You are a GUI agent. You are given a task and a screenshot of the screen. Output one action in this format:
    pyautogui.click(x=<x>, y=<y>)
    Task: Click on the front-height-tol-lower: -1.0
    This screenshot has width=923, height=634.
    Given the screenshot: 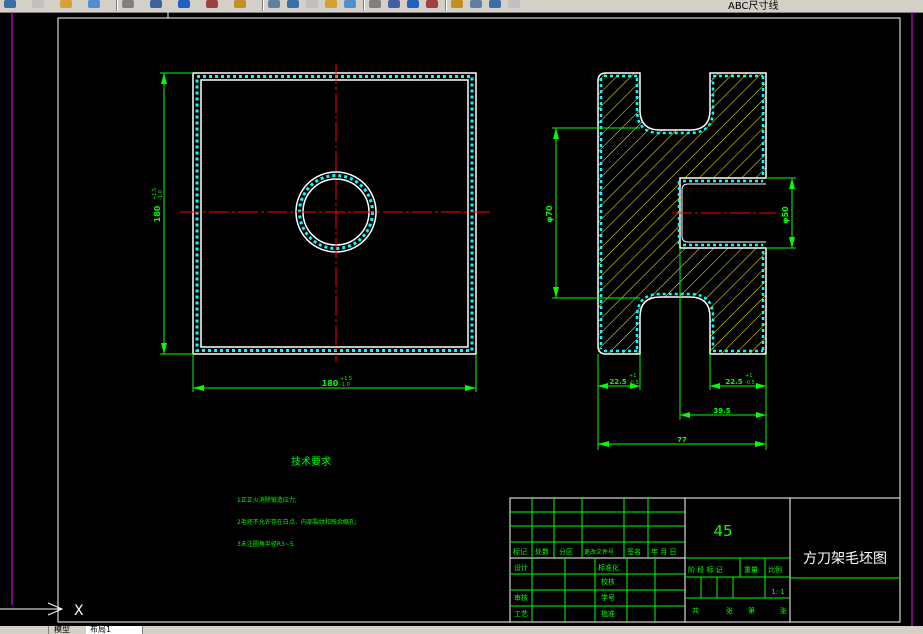 What is the action you would take?
    pyautogui.click(x=161, y=195)
    